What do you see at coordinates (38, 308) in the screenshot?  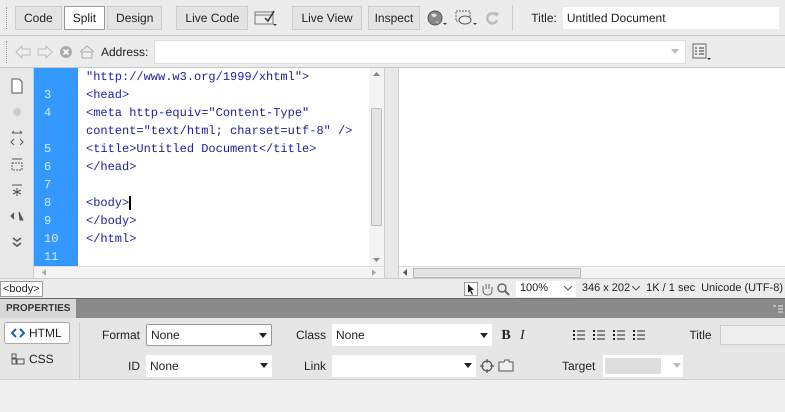 I see `panel-tab: PROPERTIES` at bounding box center [38, 308].